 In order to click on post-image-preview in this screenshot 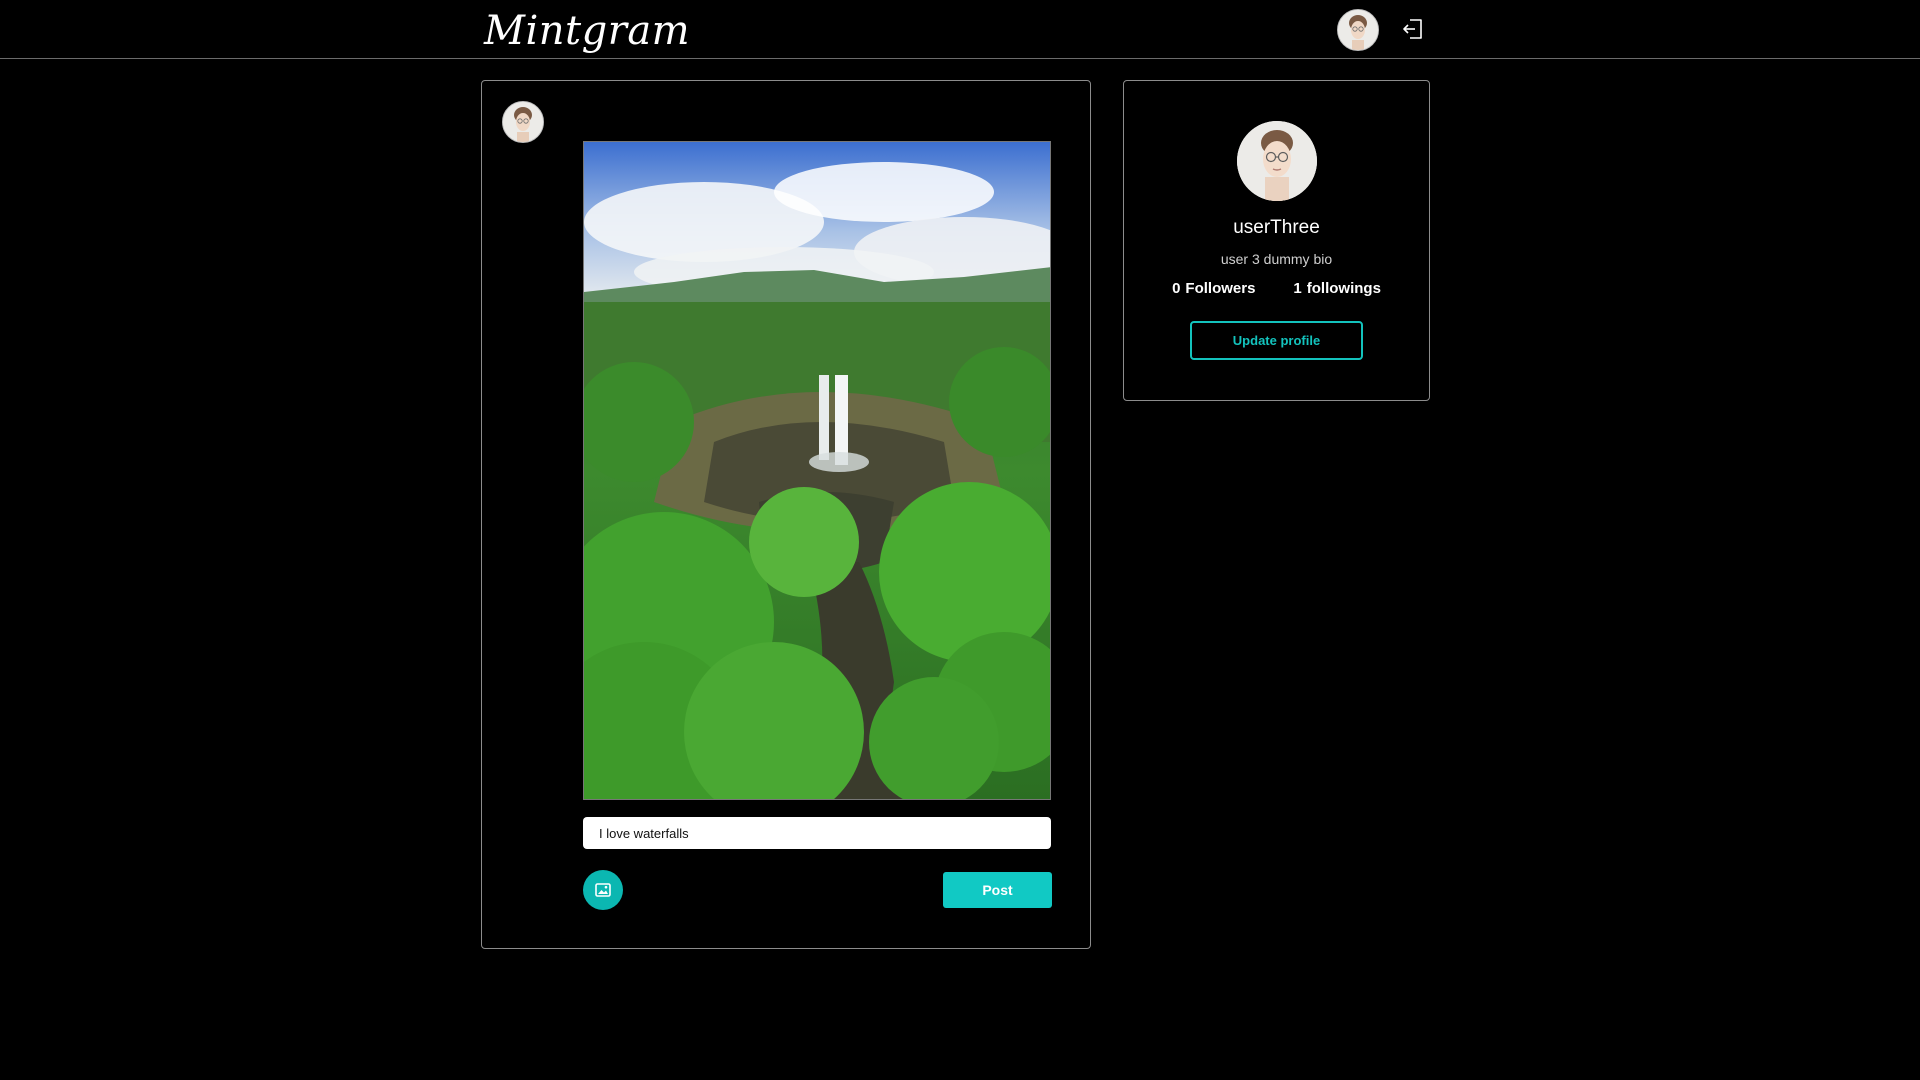, I will do `click(817, 470)`.